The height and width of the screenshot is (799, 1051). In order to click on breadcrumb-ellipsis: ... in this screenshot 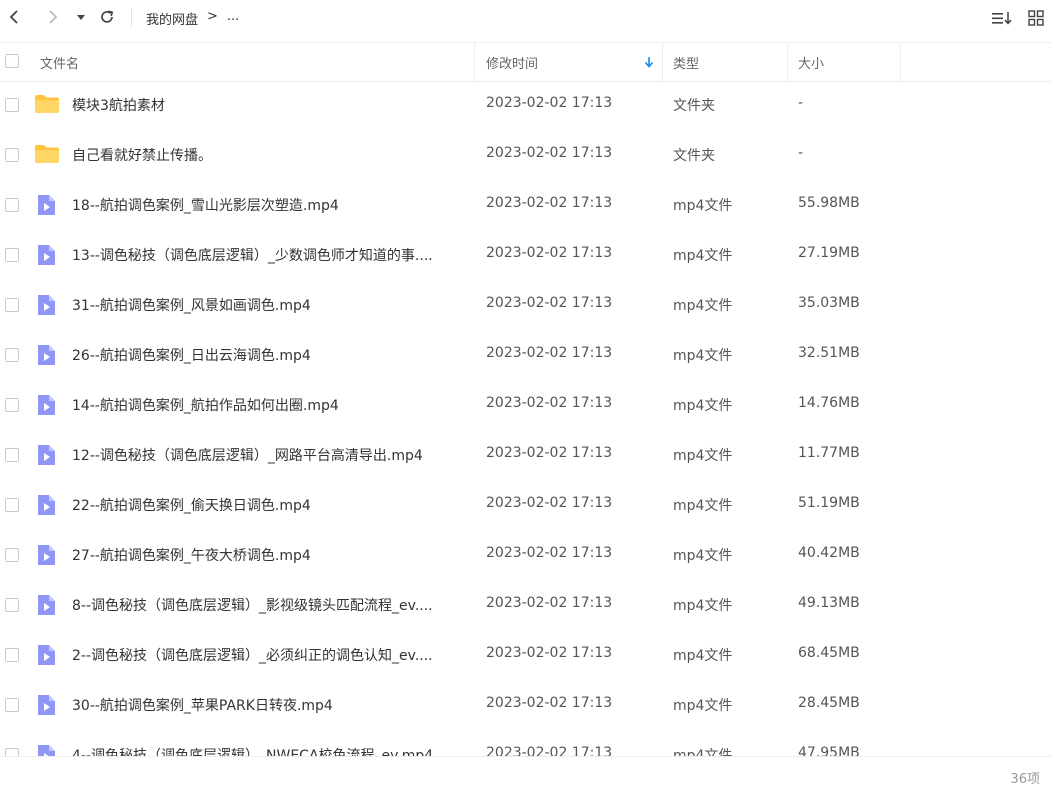, I will do `click(233, 18)`.